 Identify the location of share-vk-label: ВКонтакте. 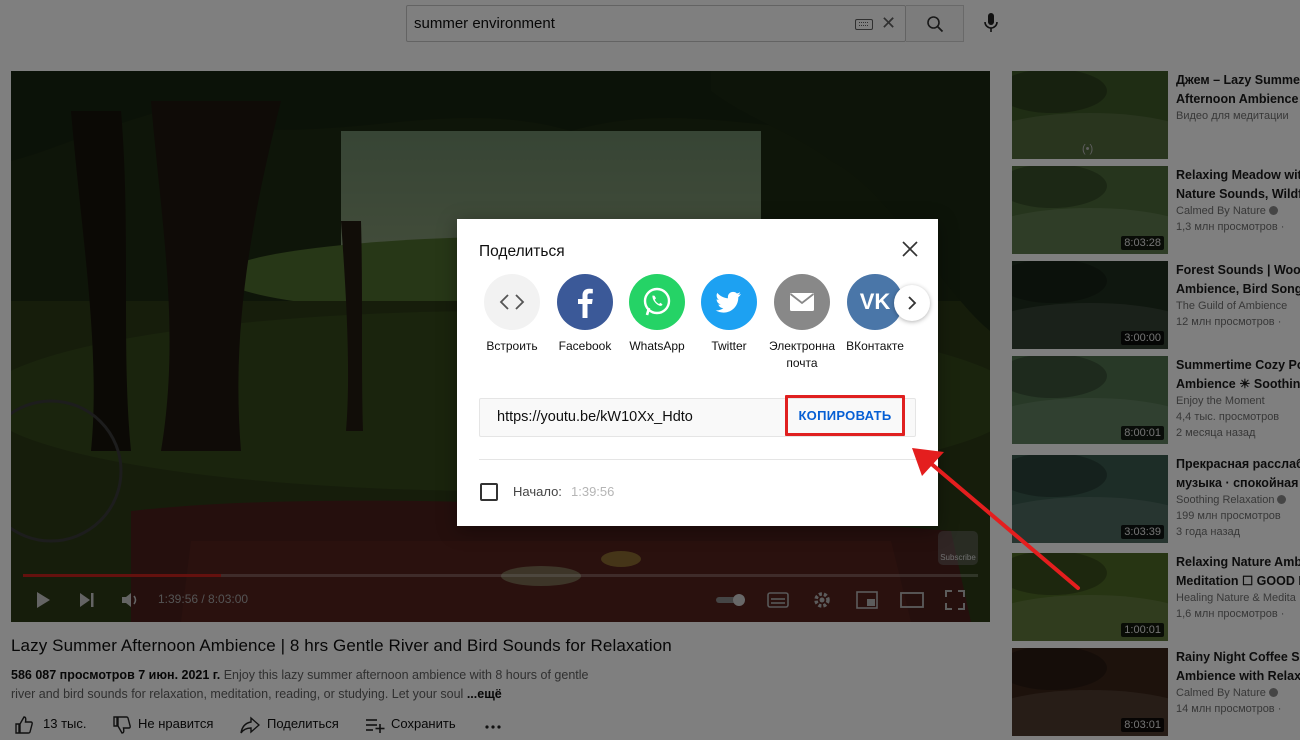
(875, 346).